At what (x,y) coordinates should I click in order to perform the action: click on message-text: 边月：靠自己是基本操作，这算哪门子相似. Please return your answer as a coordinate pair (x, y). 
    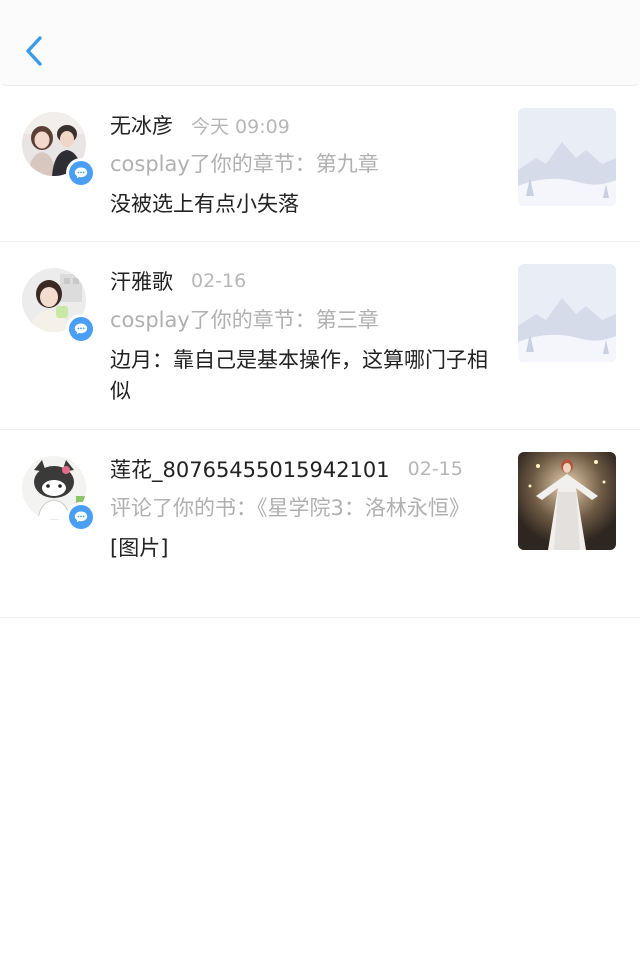
    Looking at the image, I should click on (299, 375).